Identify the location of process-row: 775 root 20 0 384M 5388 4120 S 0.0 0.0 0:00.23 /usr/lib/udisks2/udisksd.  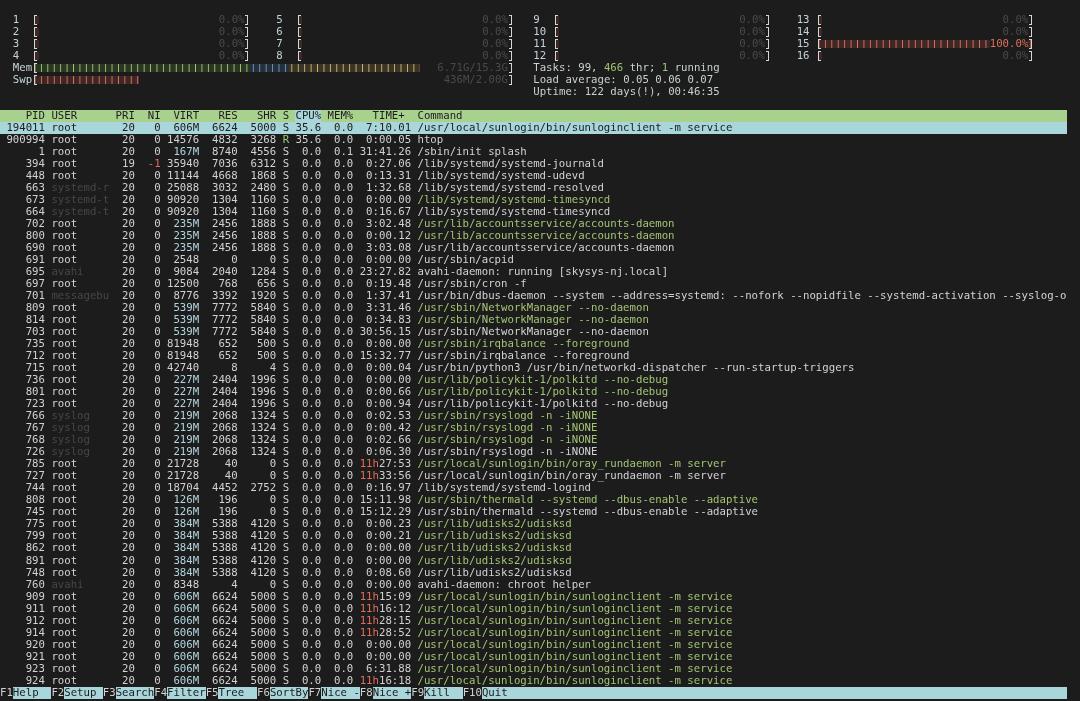
(533, 524).